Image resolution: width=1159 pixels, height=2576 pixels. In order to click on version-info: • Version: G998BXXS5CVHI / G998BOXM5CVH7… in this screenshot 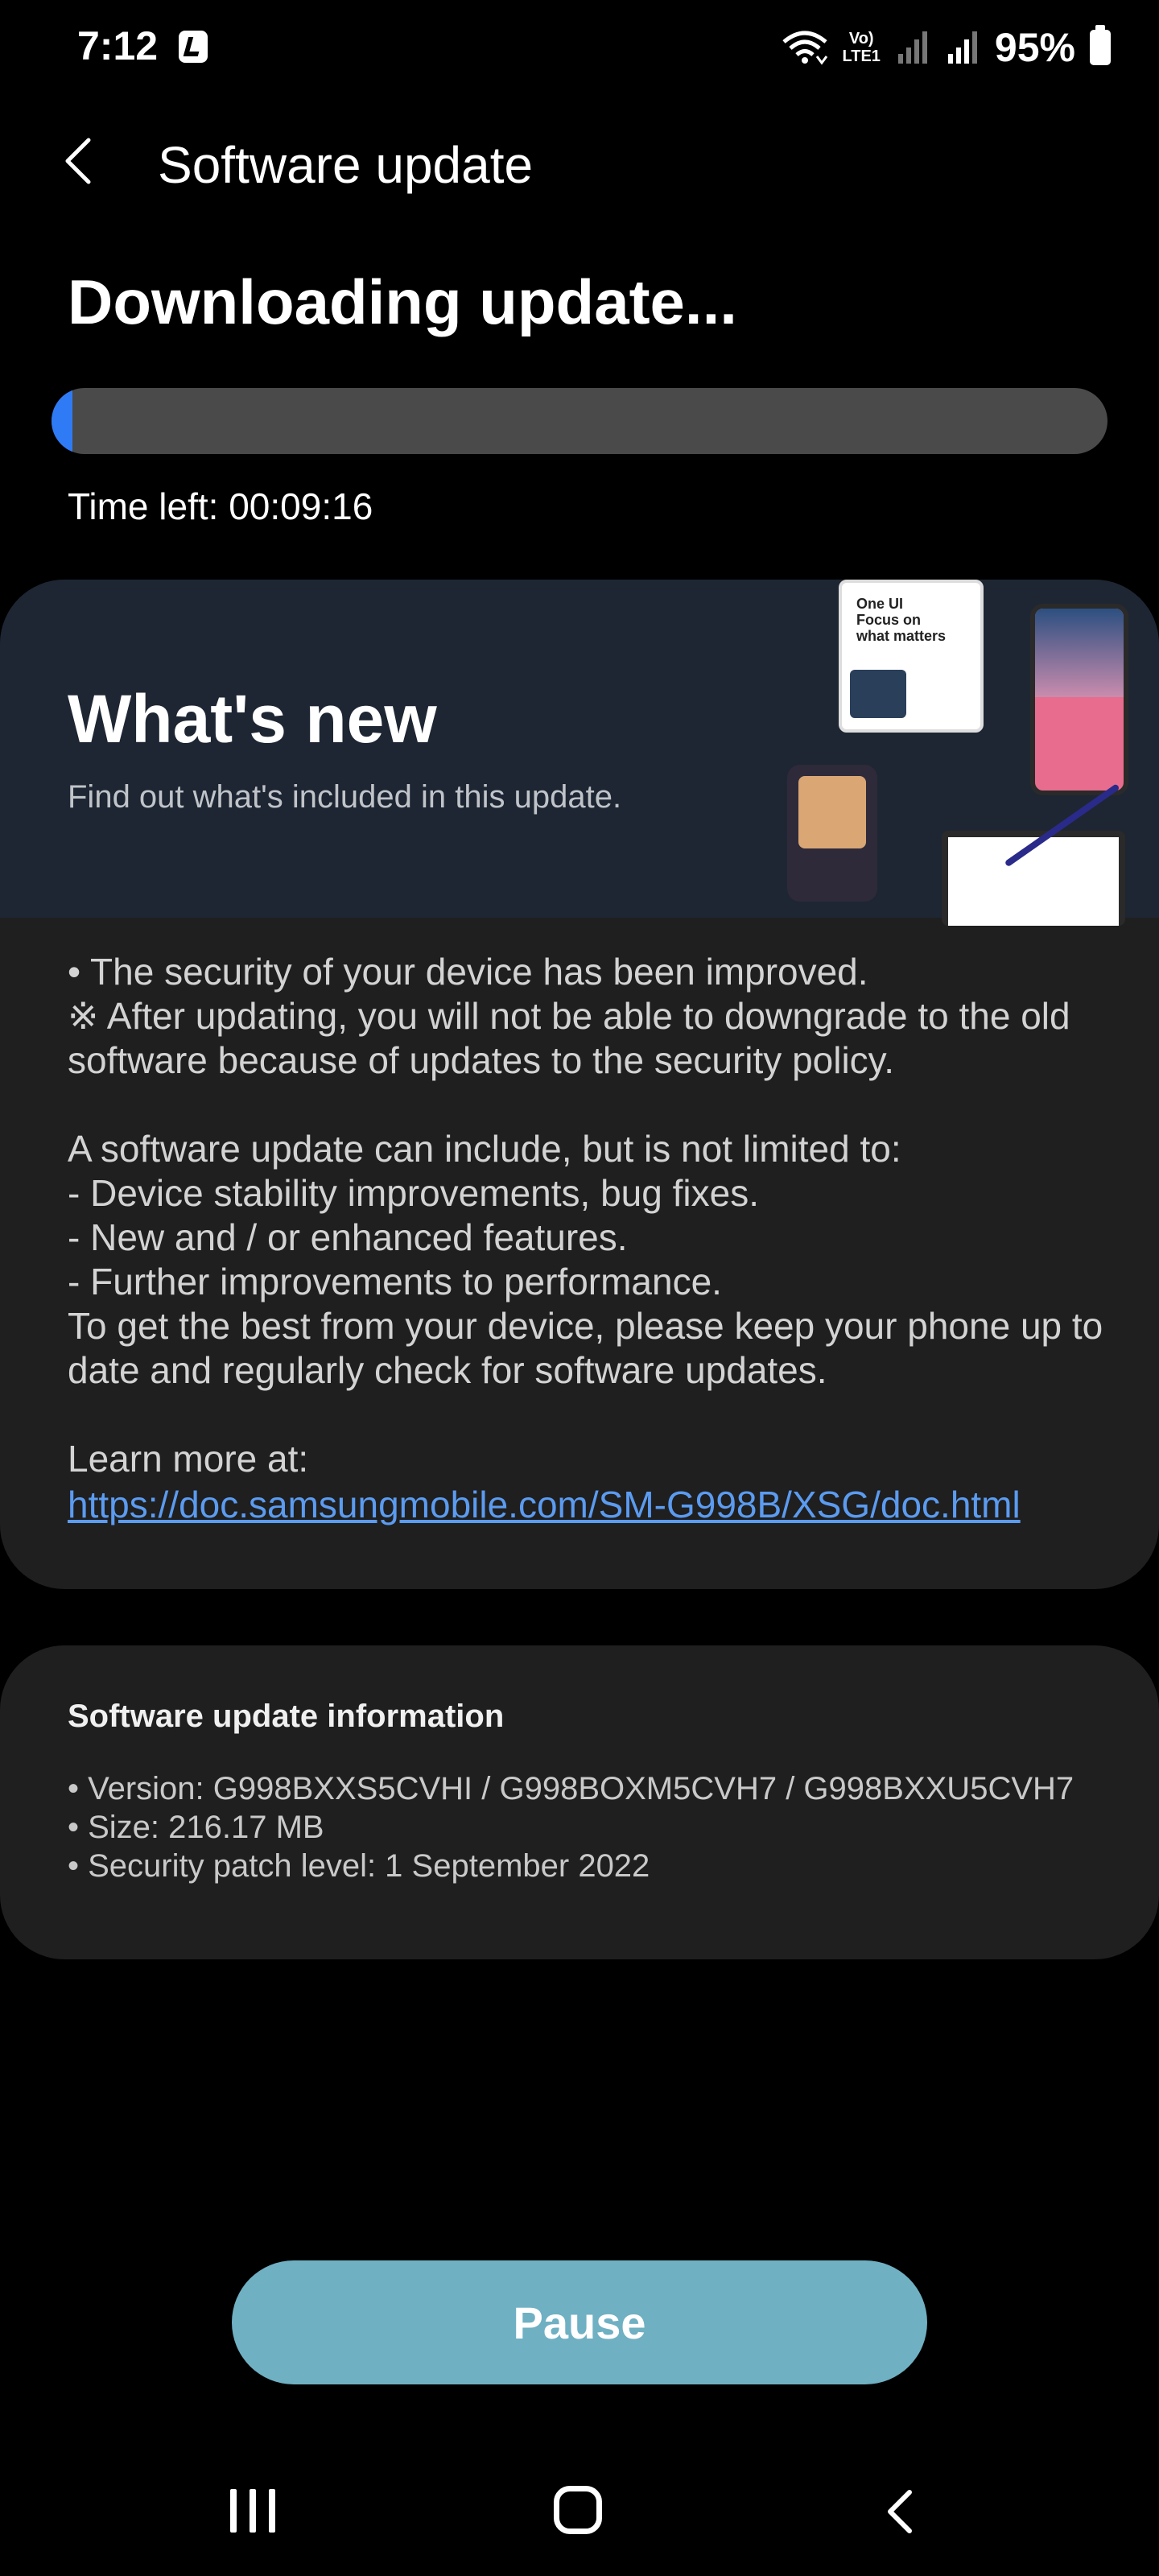, I will do `click(571, 1788)`.